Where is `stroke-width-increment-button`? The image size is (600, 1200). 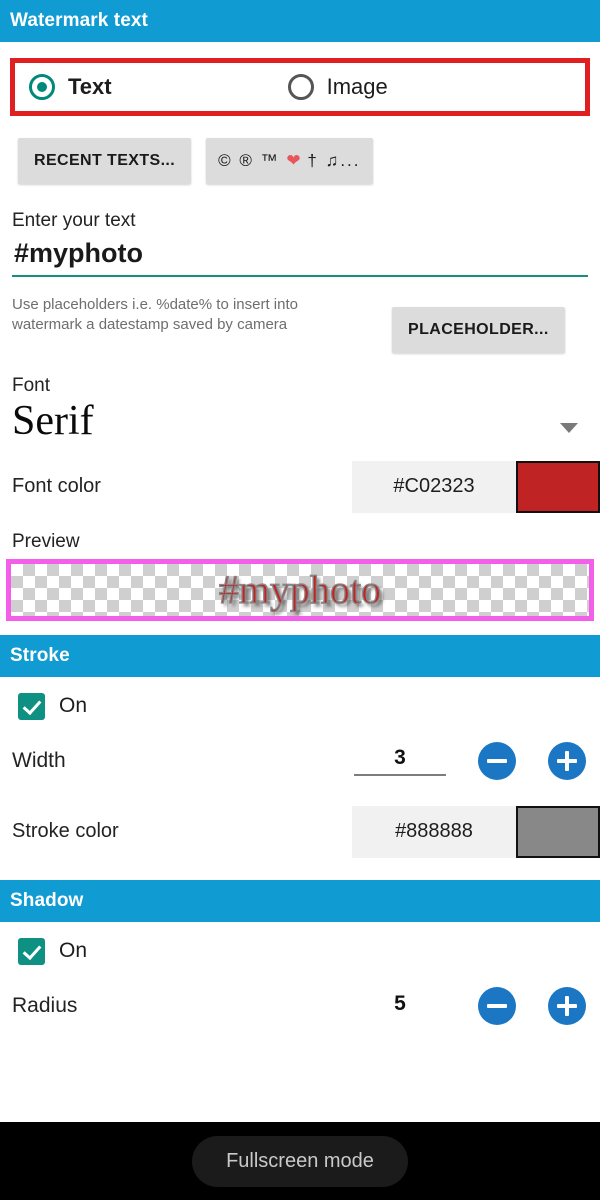 stroke-width-increment-button is located at coordinates (567, 760).